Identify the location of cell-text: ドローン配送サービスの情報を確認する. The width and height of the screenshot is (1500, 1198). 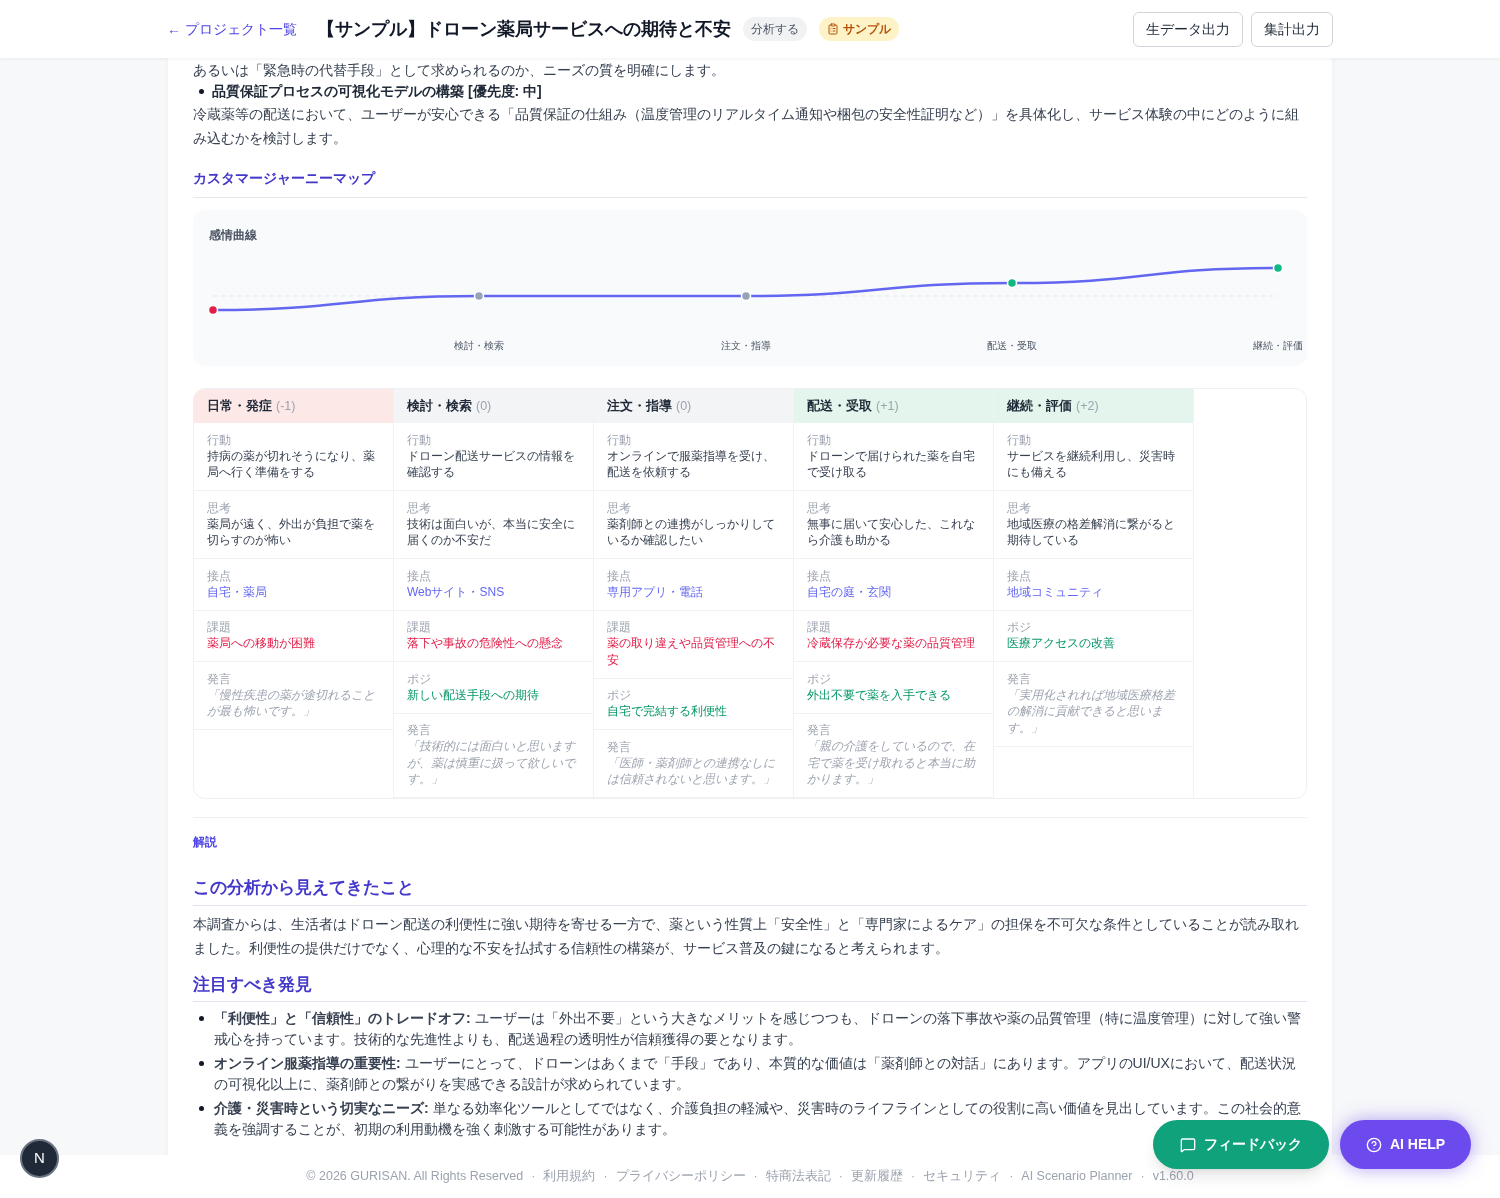
(491, 464).